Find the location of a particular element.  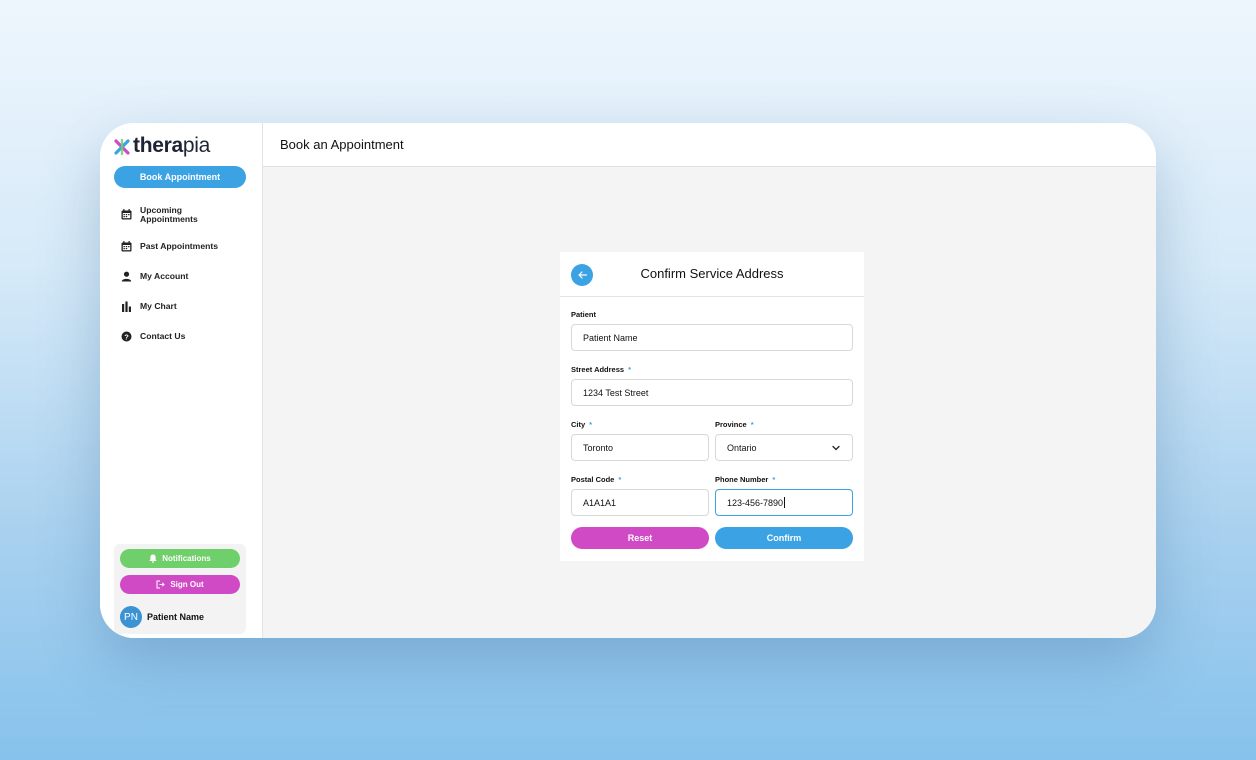

user-name: Patient Name is located at coordinates (176, 617).